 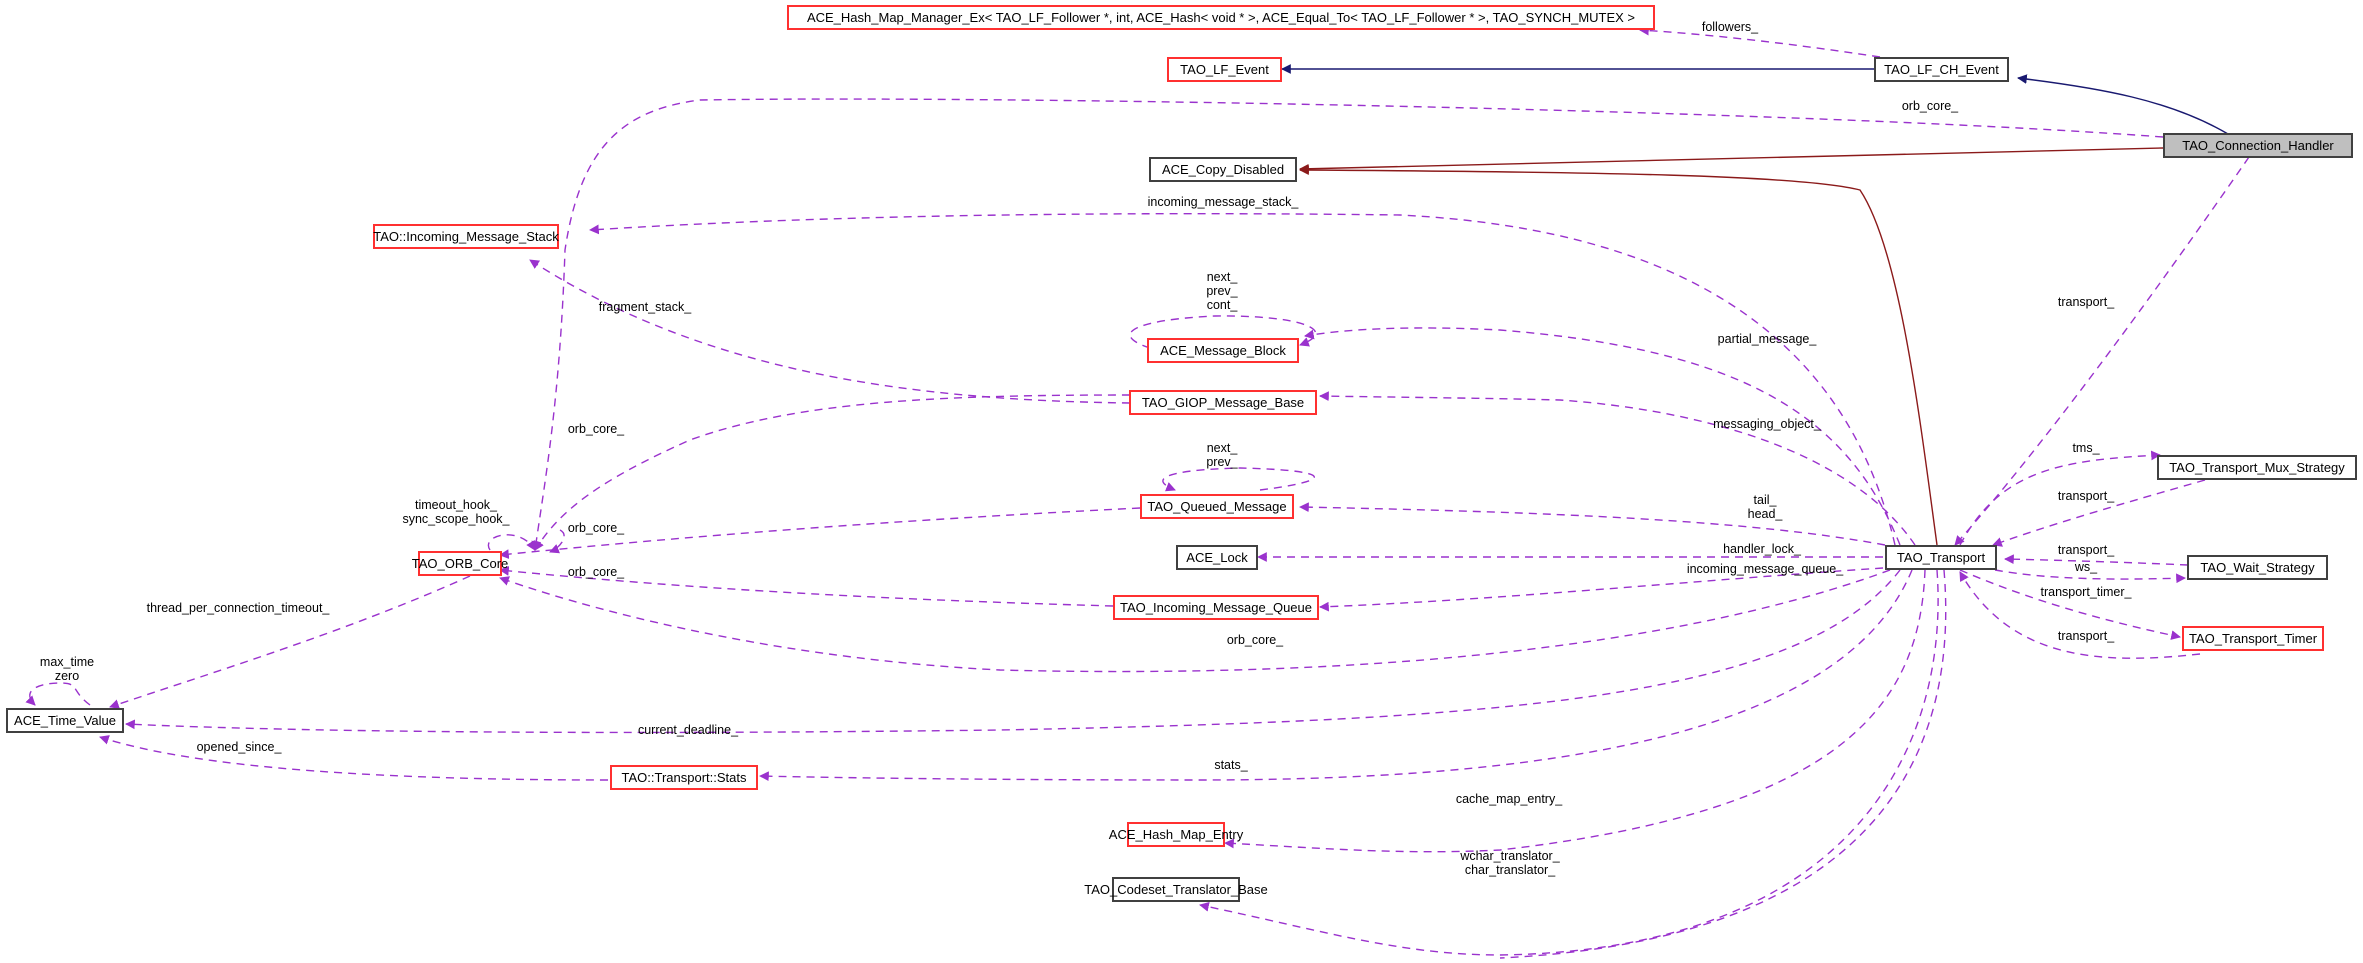 I want to click on edge-stats, so click(x=1336, y=675).